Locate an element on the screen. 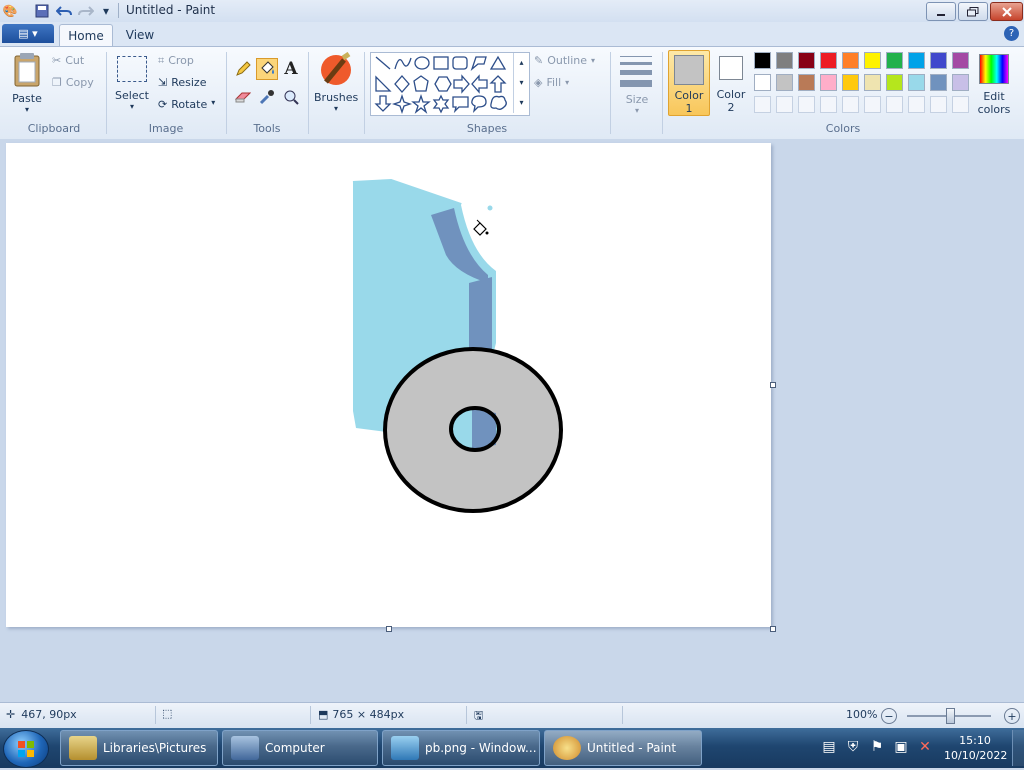 The image size is (1024, 770). tray-network-icon: ▣ is located at coordinates (901, 747).